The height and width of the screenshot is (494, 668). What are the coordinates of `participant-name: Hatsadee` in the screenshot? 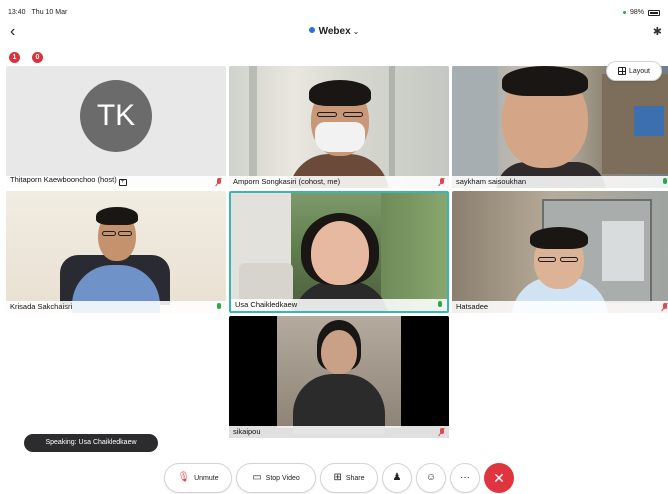 It's located at (472, 306).